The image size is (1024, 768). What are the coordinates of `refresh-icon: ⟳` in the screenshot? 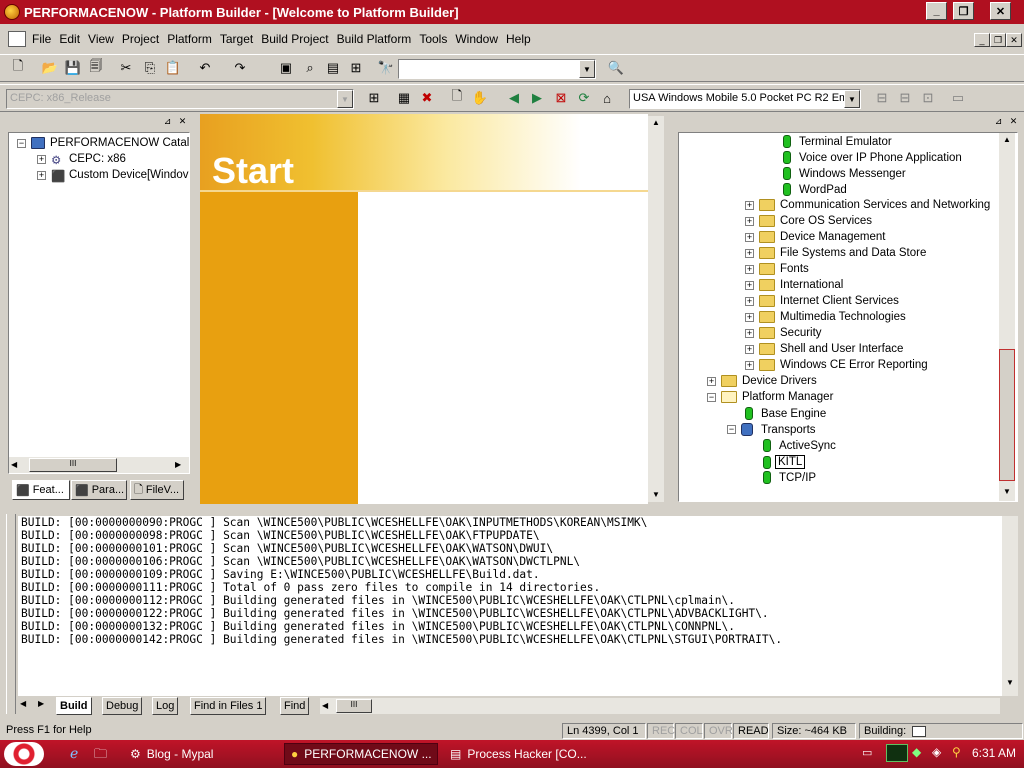 It's located at (584, 98).